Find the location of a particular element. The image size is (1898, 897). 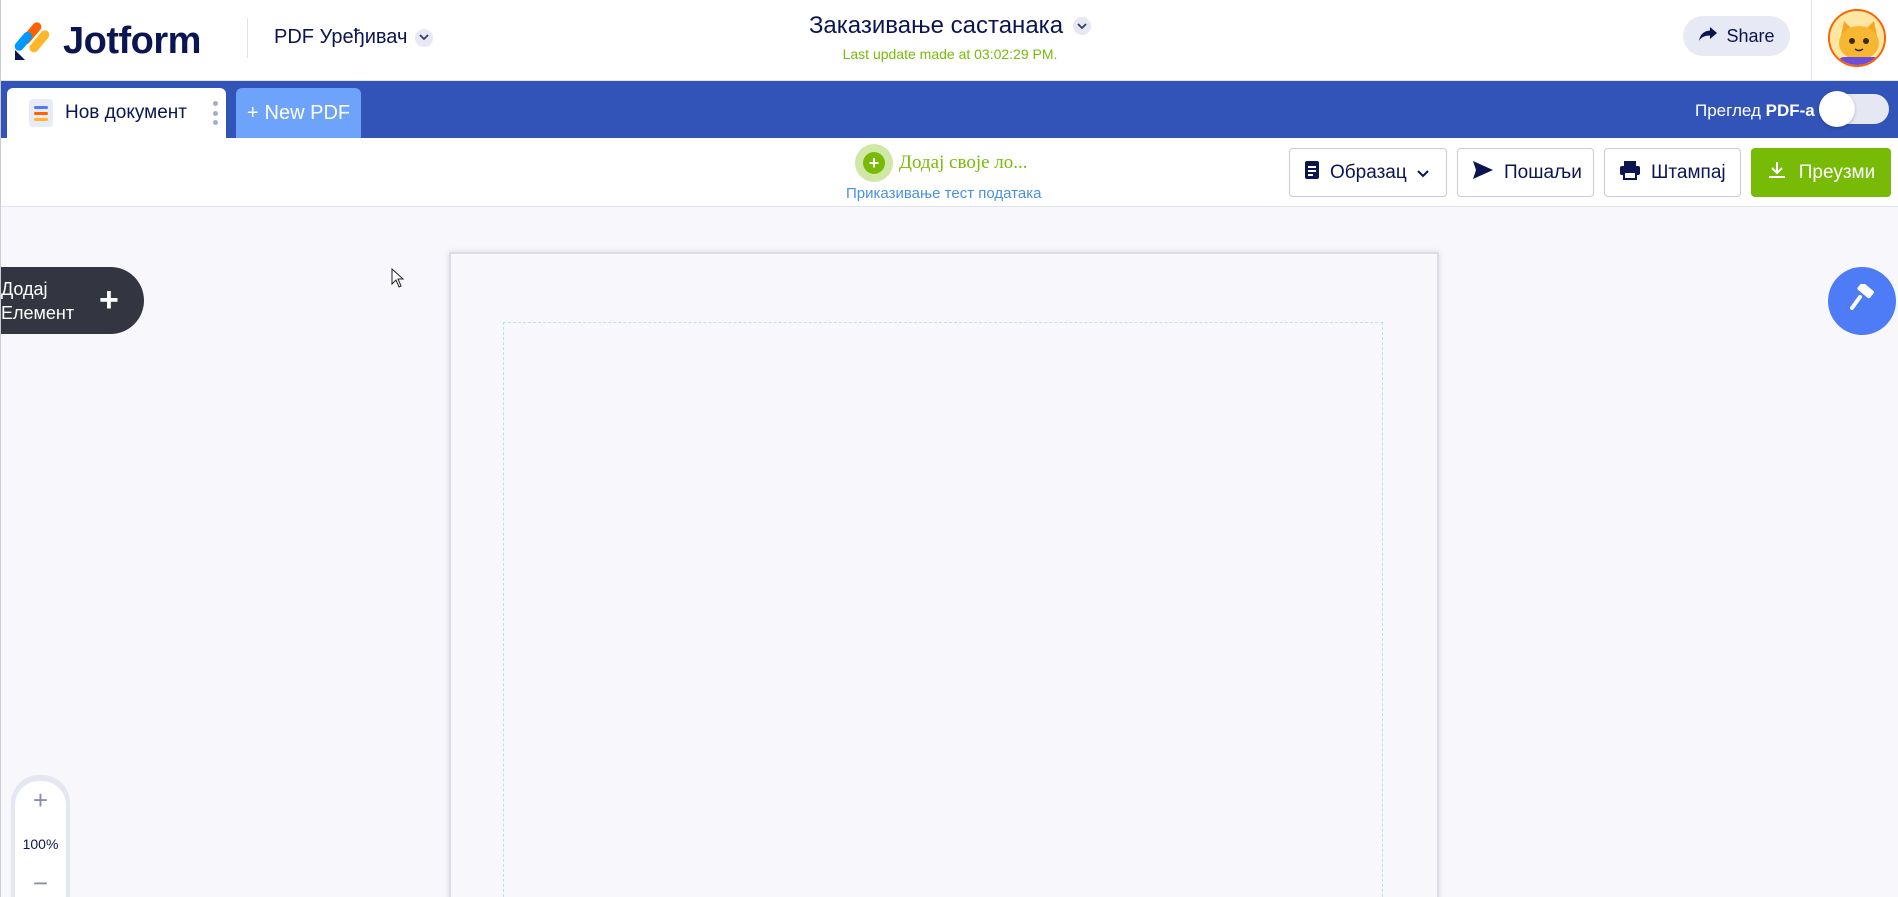

new-pdf-button: + New PDF is located at coordinates (298, 113).